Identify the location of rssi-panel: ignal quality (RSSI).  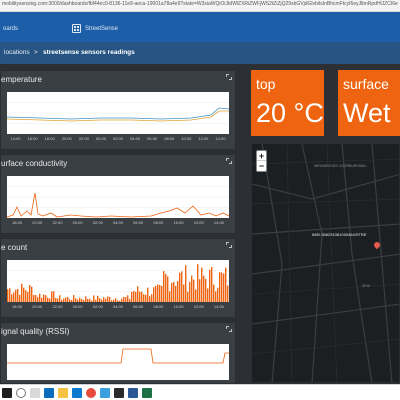
(118, 353).